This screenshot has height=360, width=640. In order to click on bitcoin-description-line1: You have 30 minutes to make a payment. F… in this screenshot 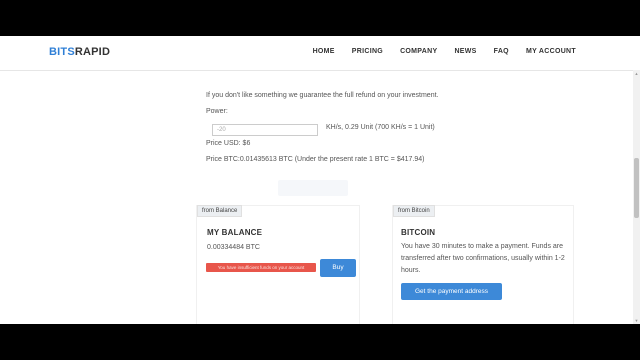, I will do `click(482, 246)`.